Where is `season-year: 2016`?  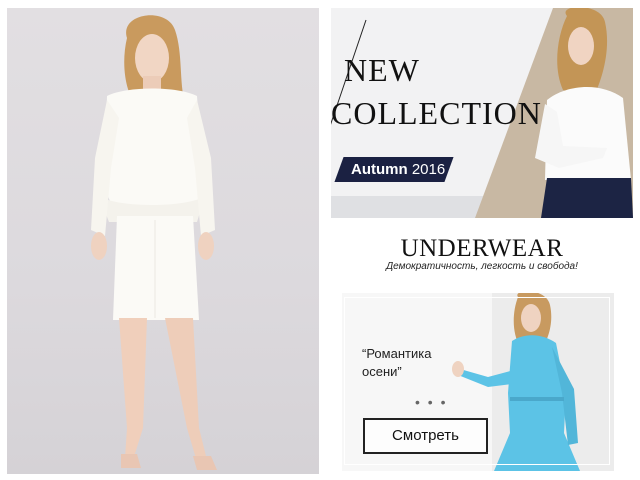
season-year: 2016 is located at coordinates (428, 169).